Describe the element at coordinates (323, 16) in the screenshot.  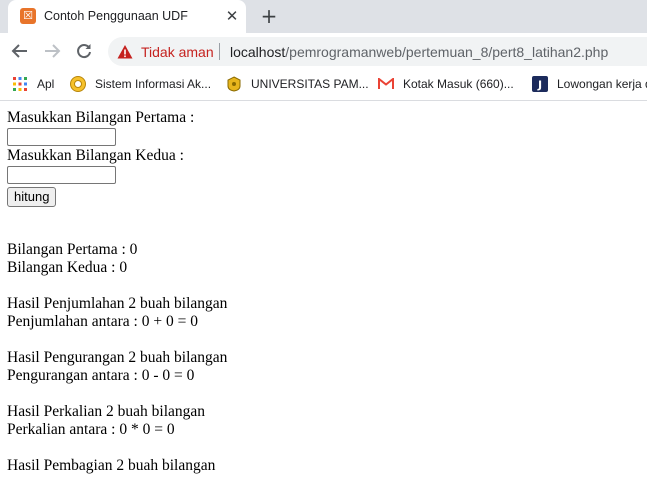
I see `tab-strip: ☒ Contoh Penggunaan UDF ✕ +` at that location.